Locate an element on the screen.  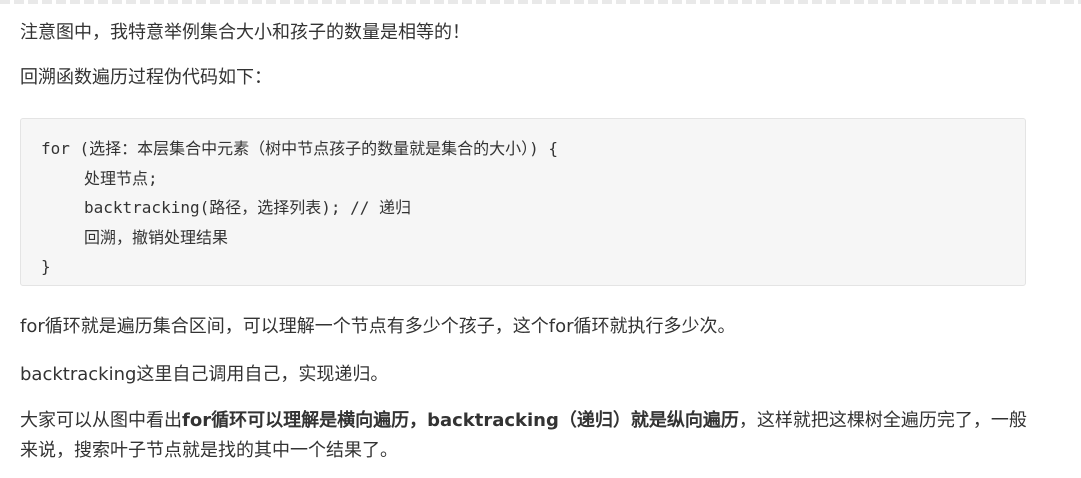
code-line-close-brace: } is located at coordinates (46, 266).